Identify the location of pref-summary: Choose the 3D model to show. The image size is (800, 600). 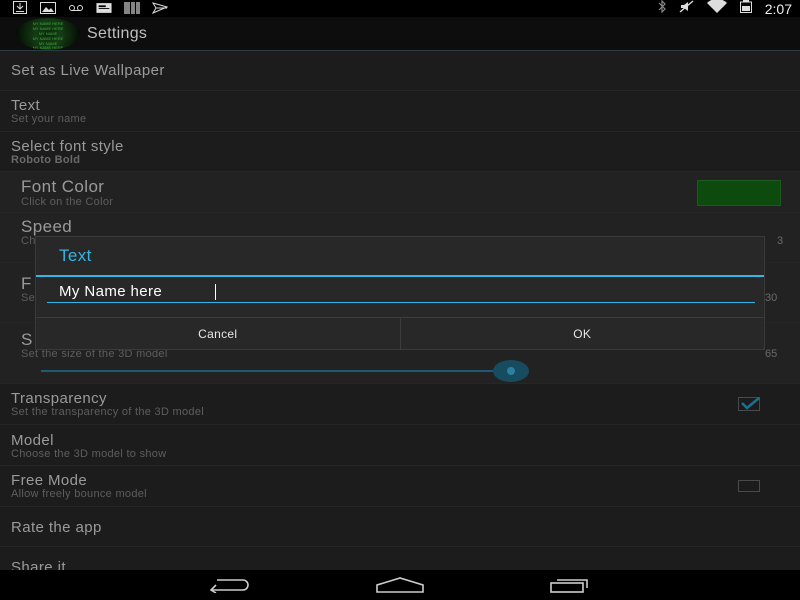
(89, 454).